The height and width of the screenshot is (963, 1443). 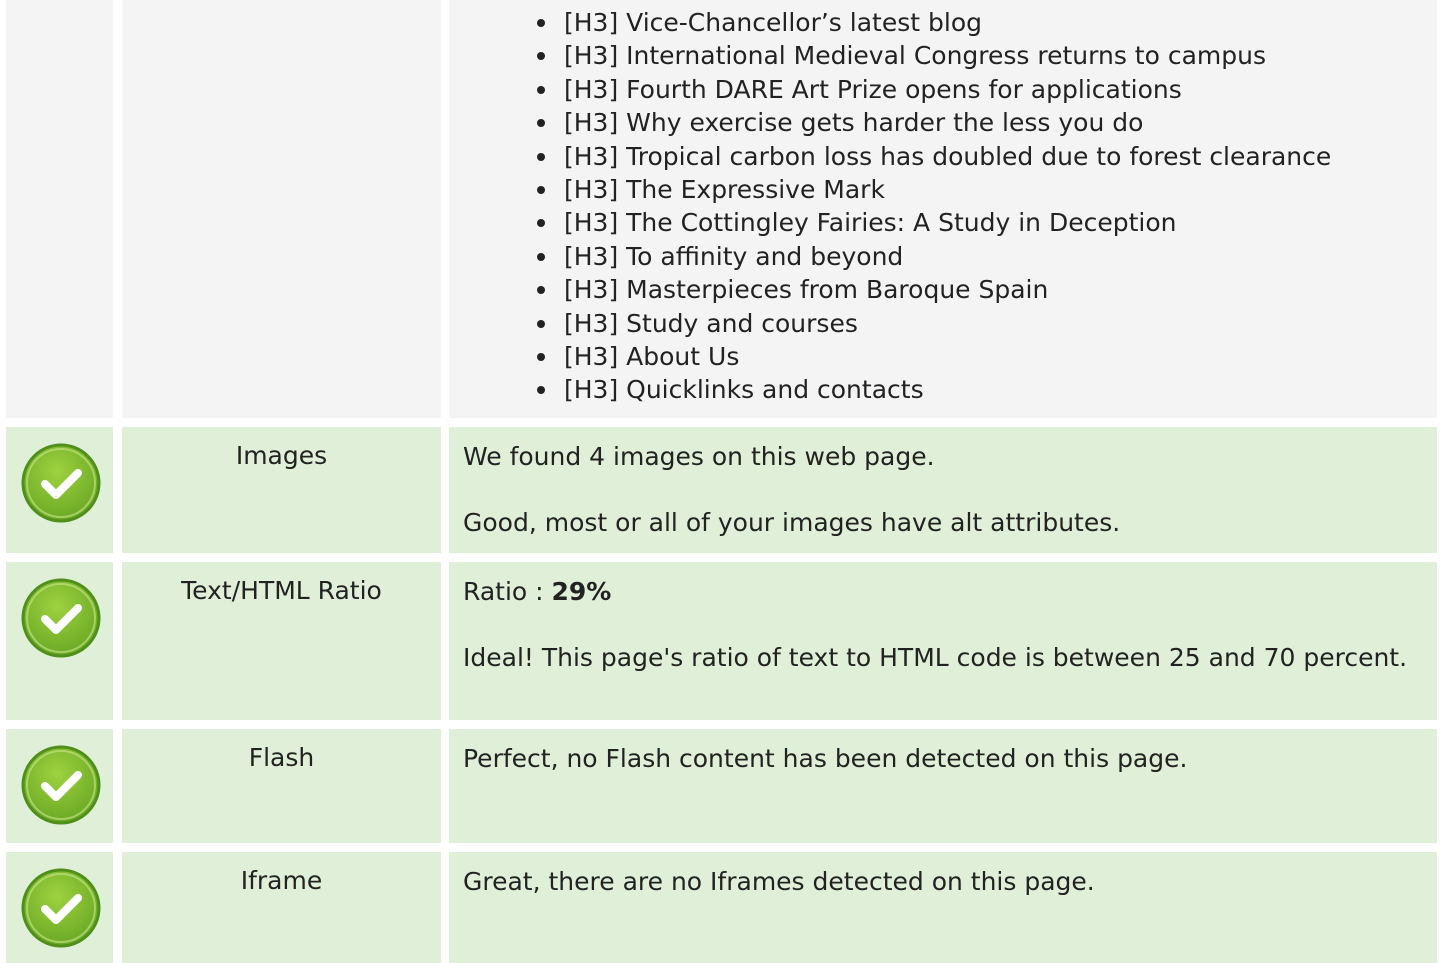 I want to click on heading-item: [H3] Study and courses, so click(x=934, y=323).